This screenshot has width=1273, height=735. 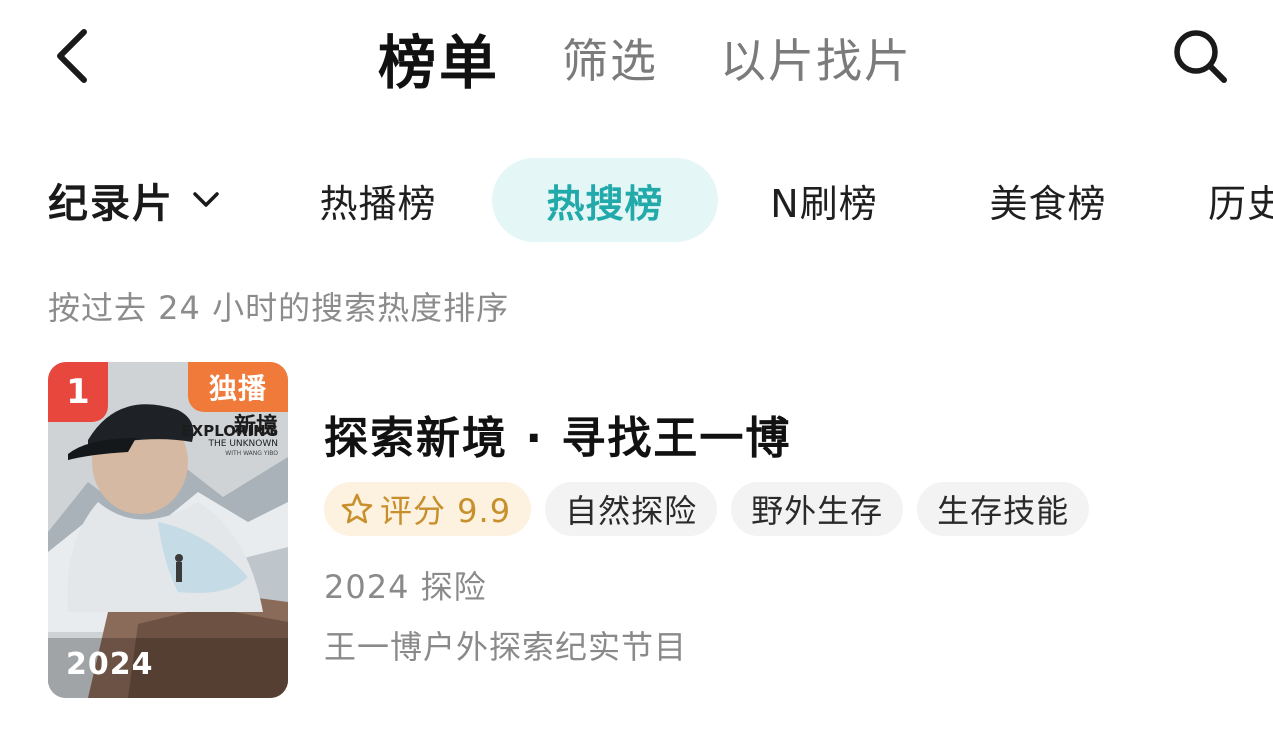 What do you see at coordinates (111, 204) in the screenshot?
I see `category-dropdown-label: 纪录片` at bounding box center [111, 204].